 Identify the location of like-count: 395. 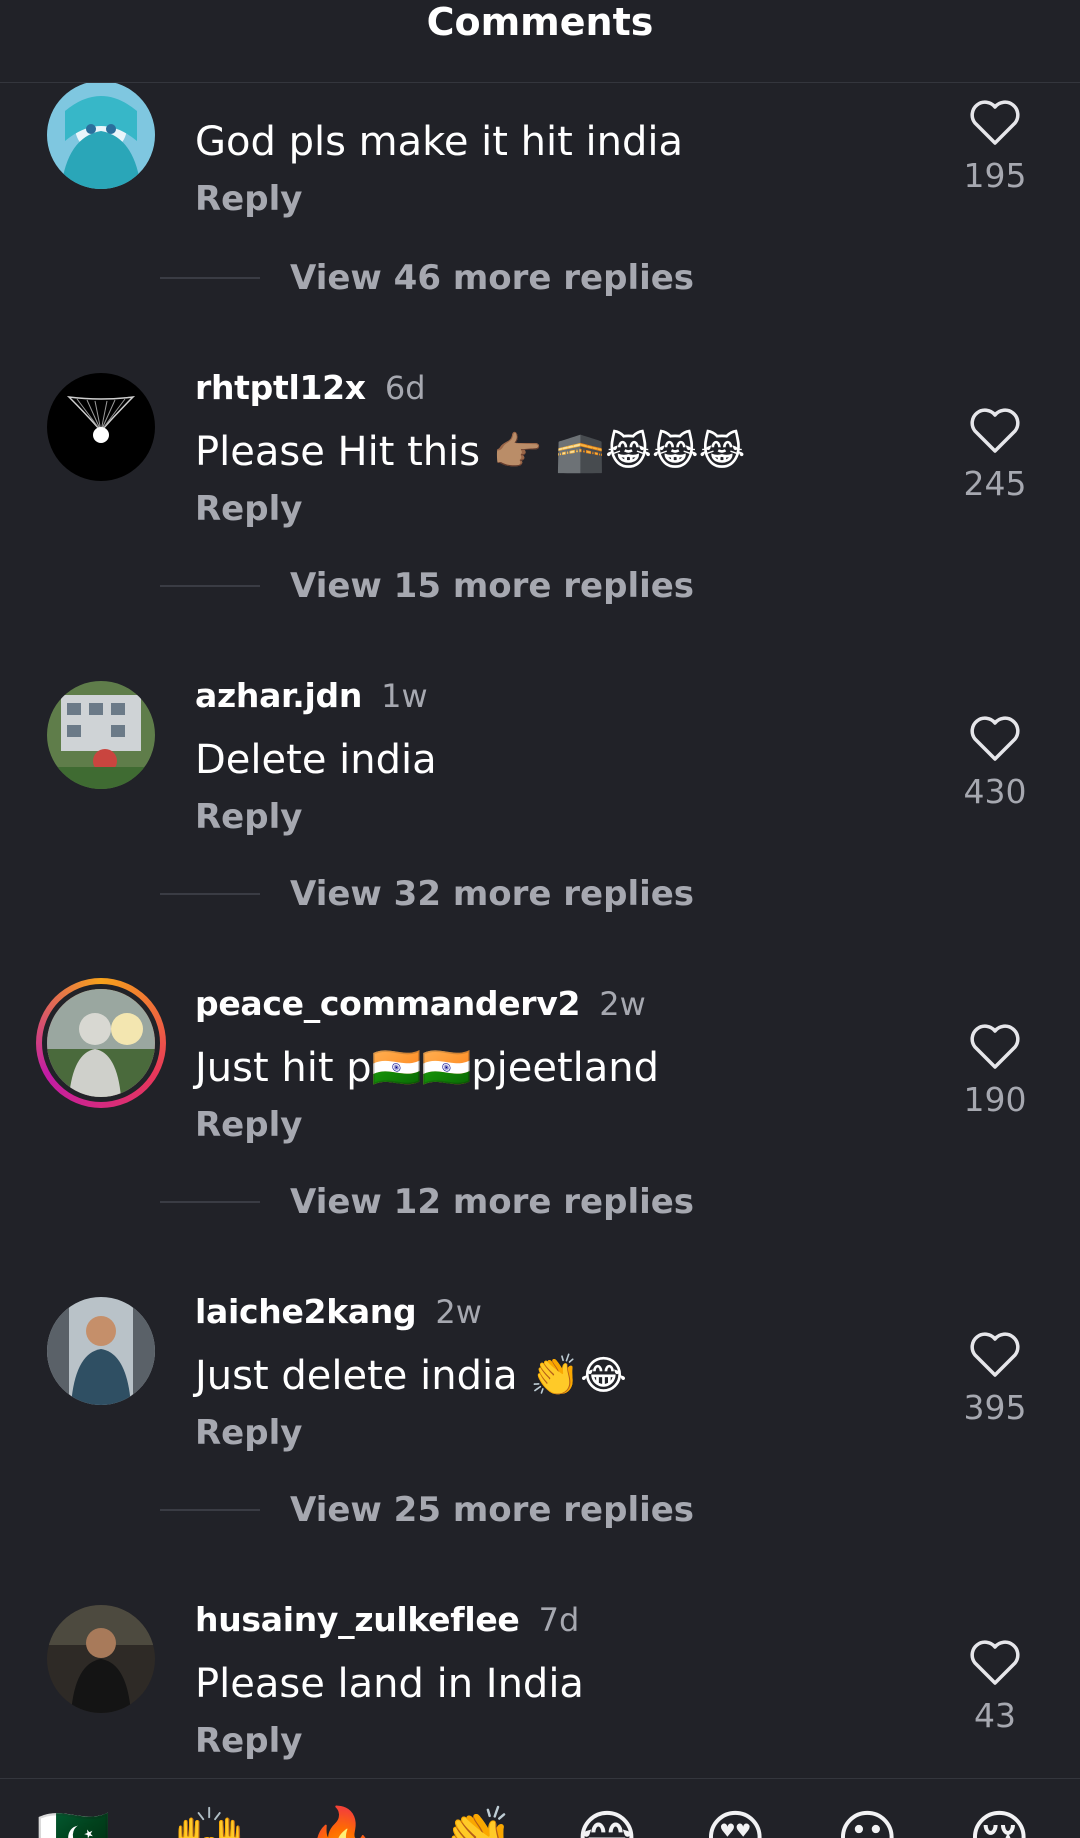
(995, 1407).